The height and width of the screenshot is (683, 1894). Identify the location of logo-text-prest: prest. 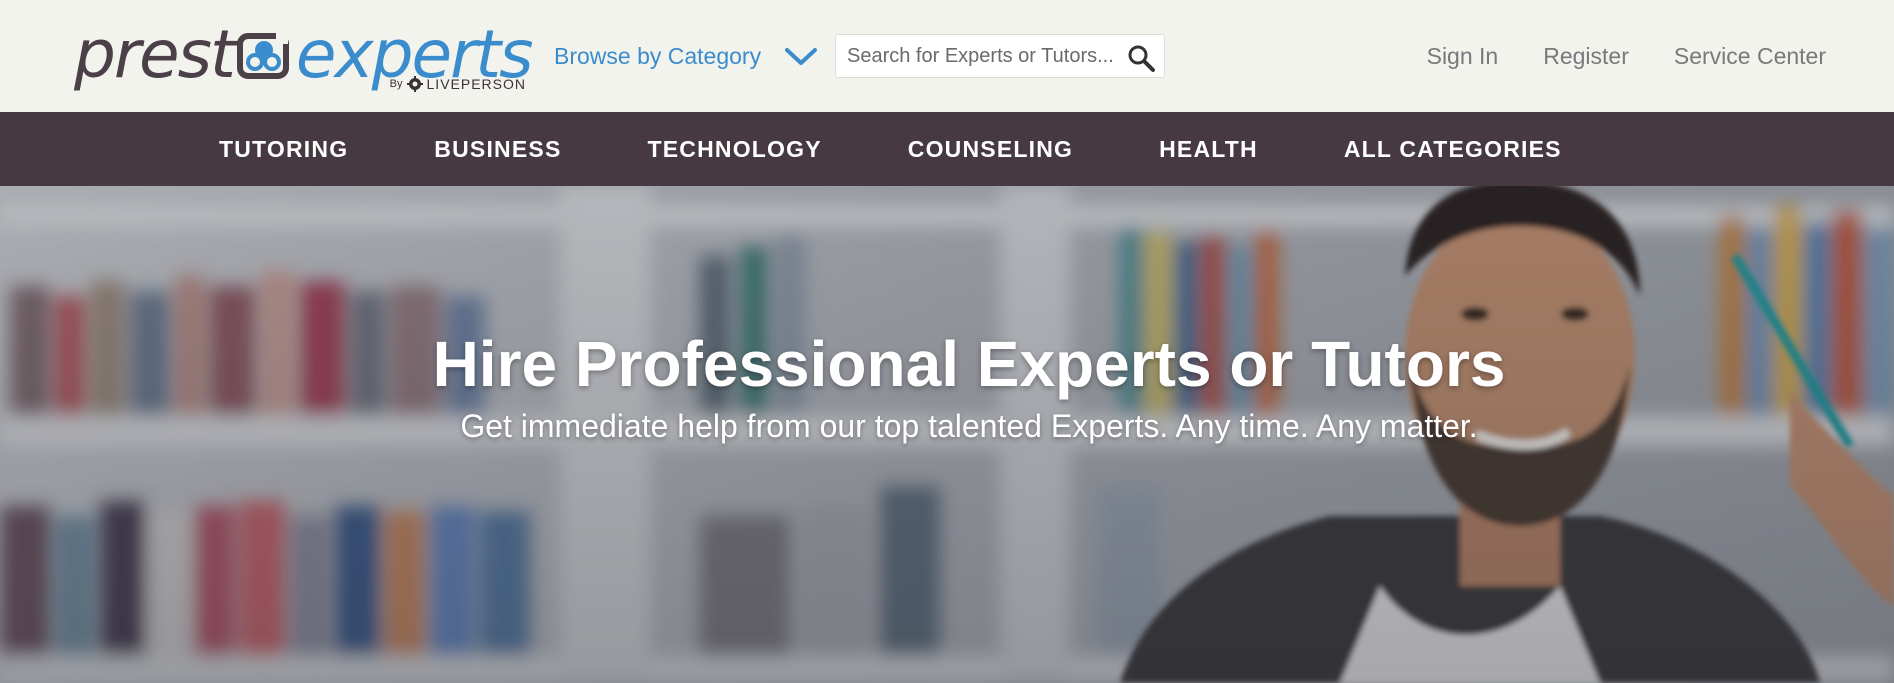
(155, 54).